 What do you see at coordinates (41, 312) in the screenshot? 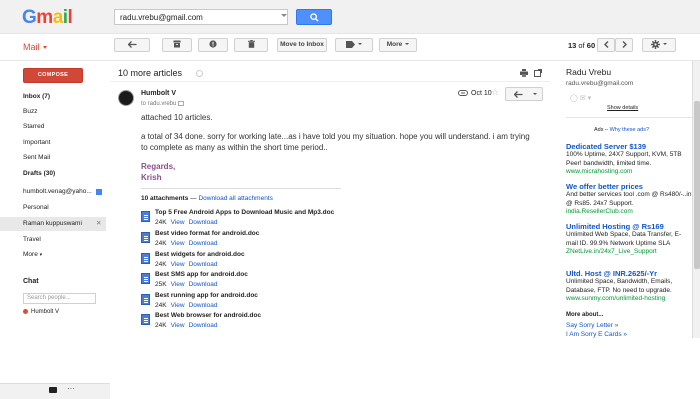
I see `chat-user: Humbolt V` at bounding box center [41, 312].